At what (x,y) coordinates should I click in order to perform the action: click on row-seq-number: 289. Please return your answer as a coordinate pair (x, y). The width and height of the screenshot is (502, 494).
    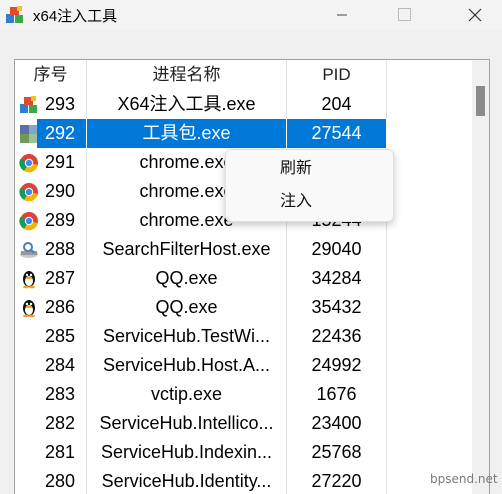
    Looking at the image, I should click on (60, 220).